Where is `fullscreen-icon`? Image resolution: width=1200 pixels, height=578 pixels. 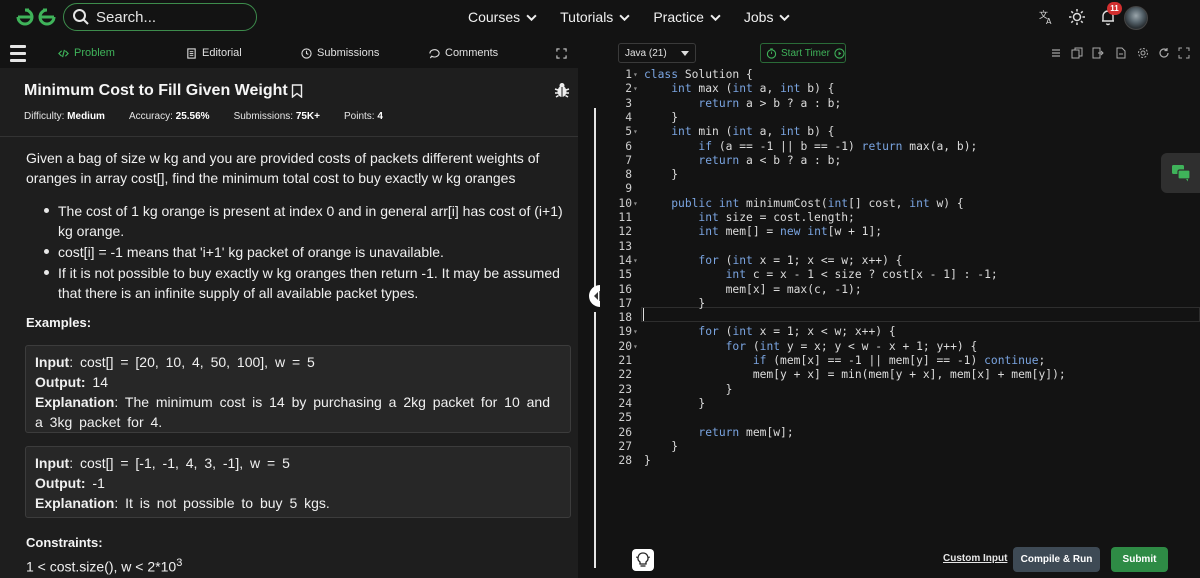 fullscreen-icon is located at coordinates (1184, 53).